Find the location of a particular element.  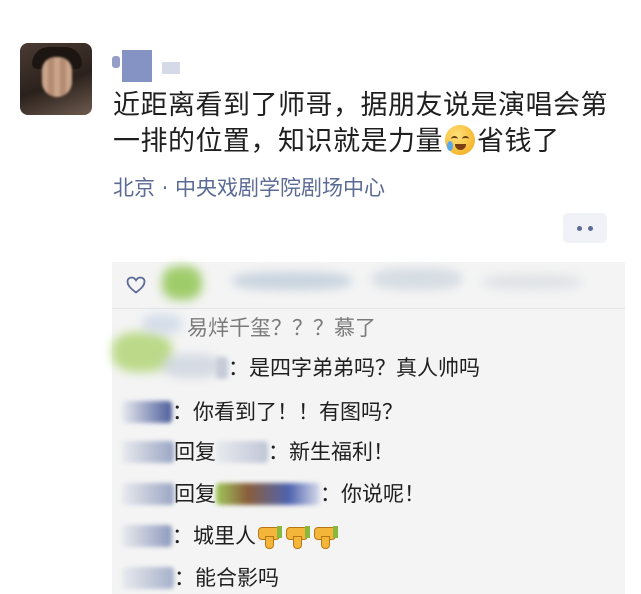

comment-2: ：是四字弟弟吗？真人帅吗 is located at coordinates (348, 368).